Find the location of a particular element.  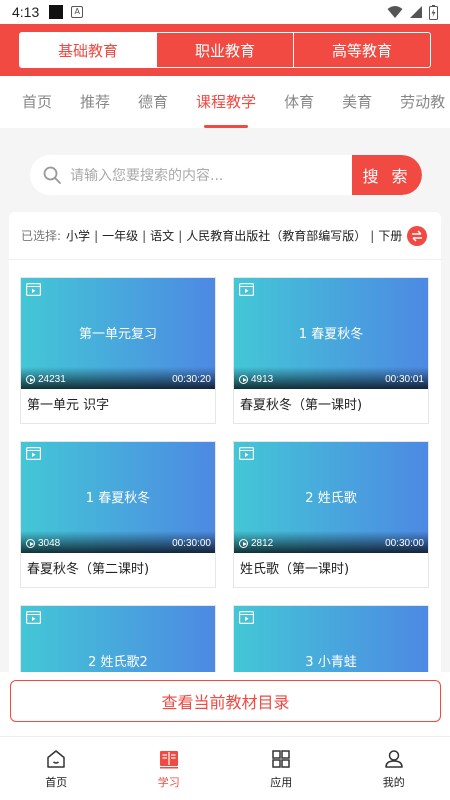

status-bar: 4:13 A is located at coordinates (225, 12).